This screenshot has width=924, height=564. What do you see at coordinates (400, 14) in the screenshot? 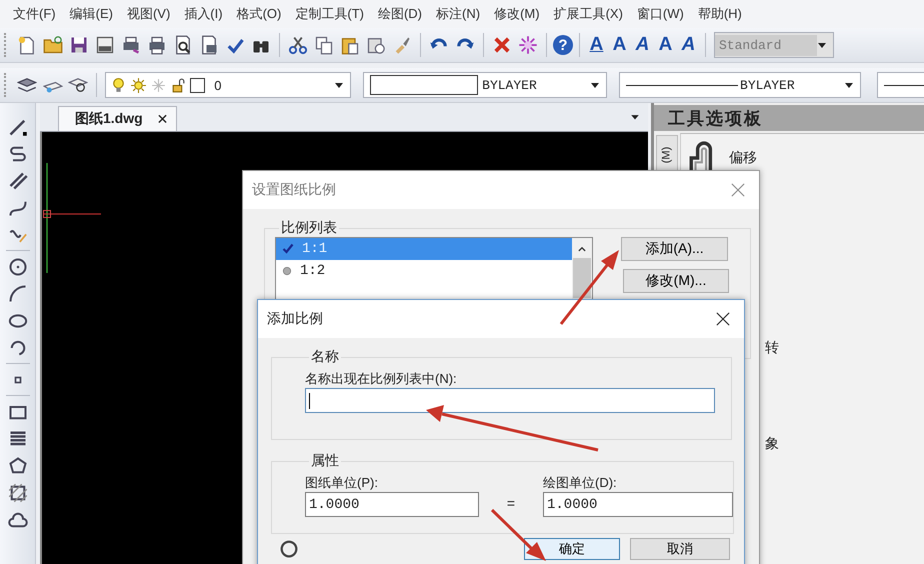
I see `menu-item: 绘图(D)` at bounding box center [400, 14].